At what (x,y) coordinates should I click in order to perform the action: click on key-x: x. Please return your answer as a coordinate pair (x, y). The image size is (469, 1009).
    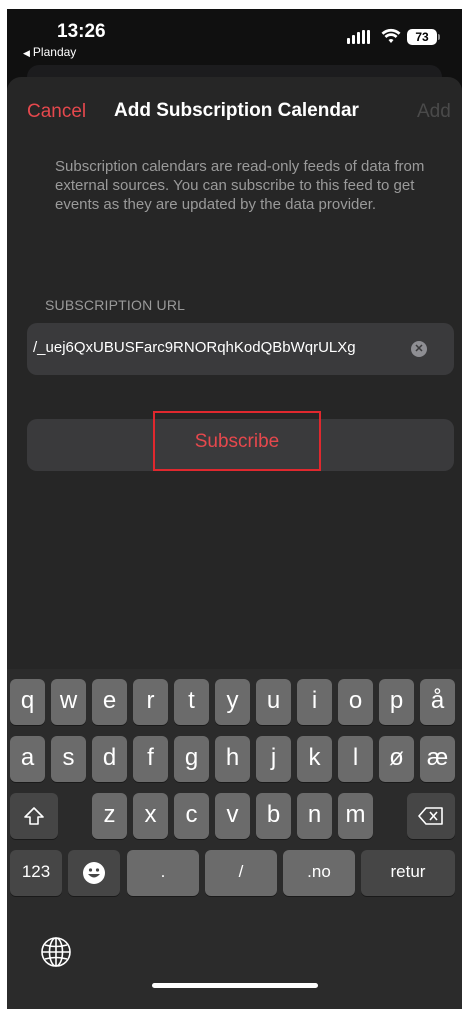
    Looking at the image, I should click on (150, 816).